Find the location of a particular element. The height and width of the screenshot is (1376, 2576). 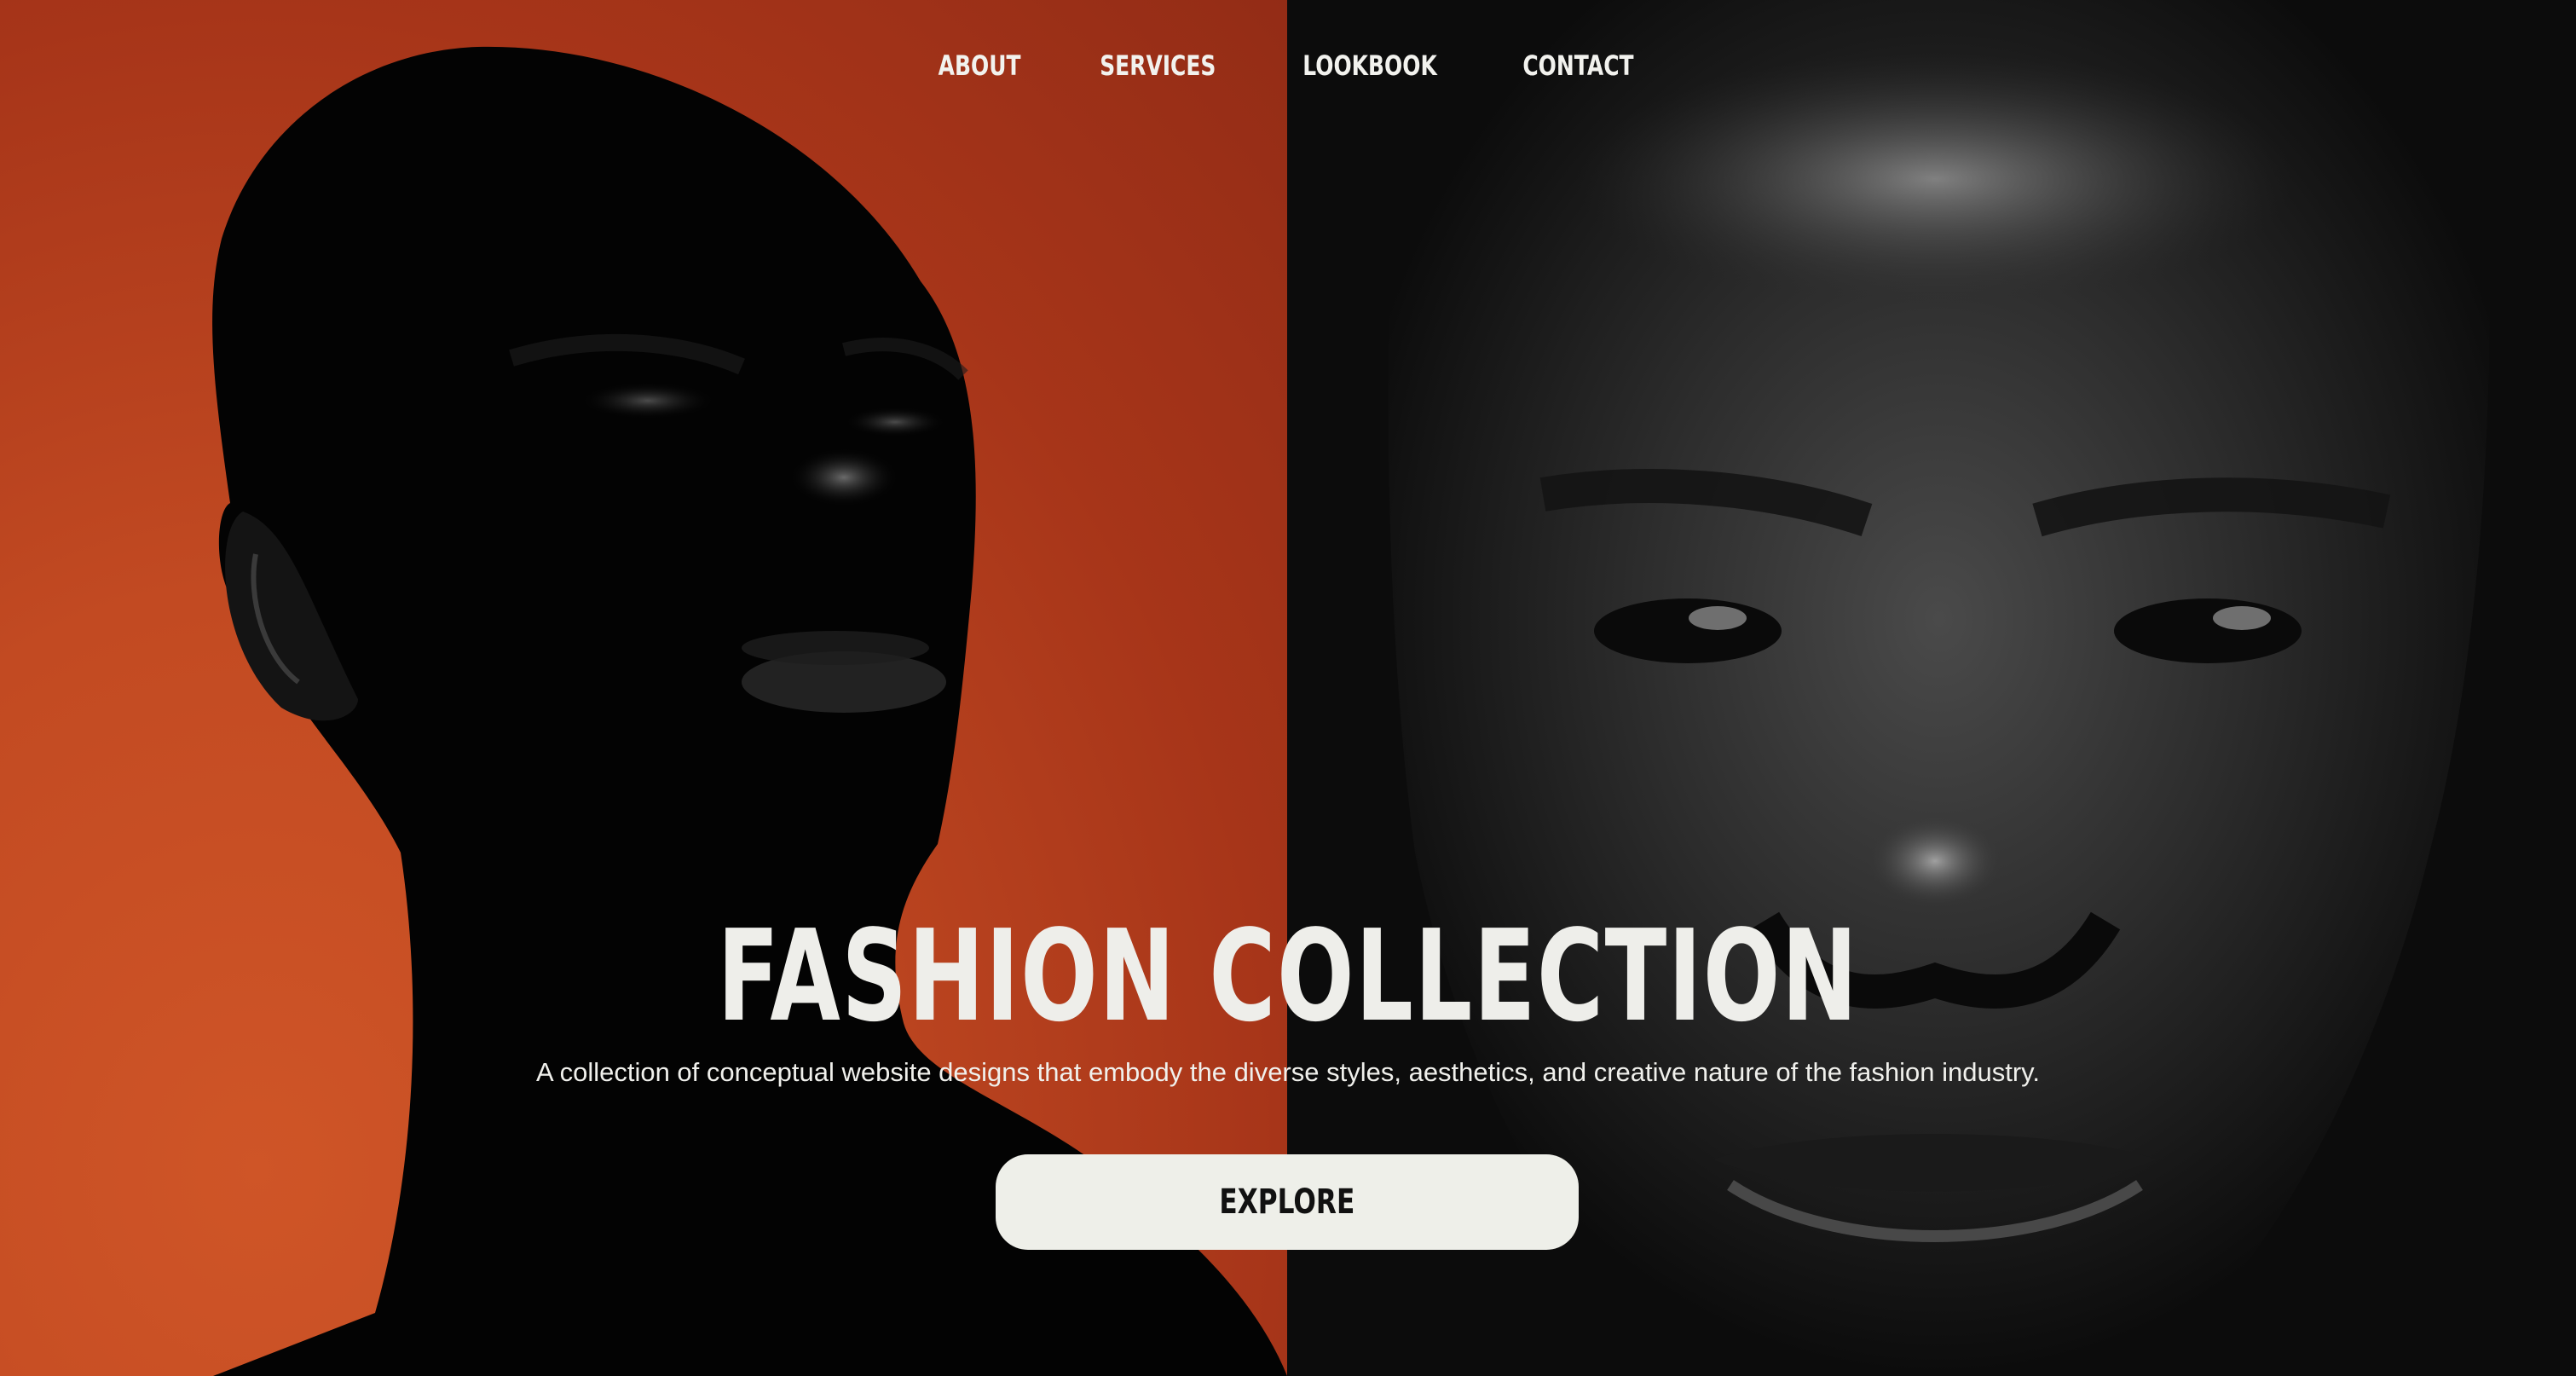

nav-item-about: ABOUT is located at coordinates (980, 65).